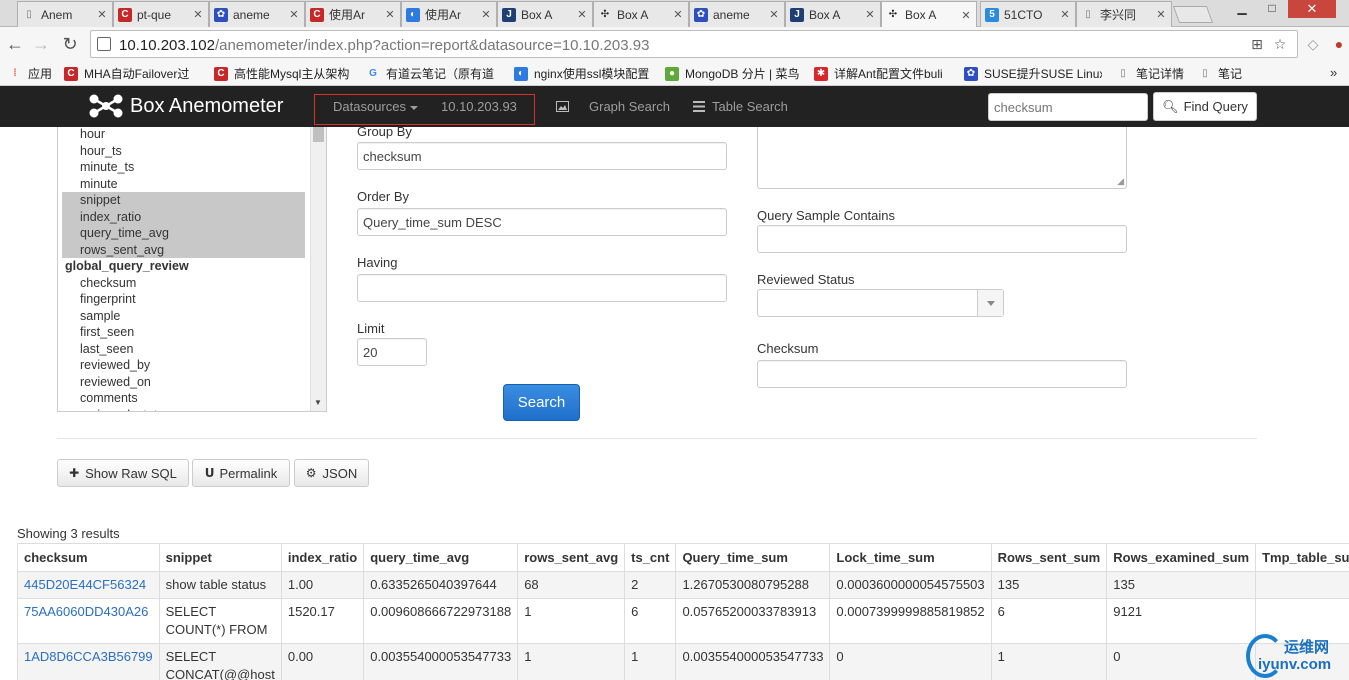 This screenshot has width=1349, height=680. What do you see at coordinates (183, 135) in the screenshot?
I see `field-option: hour` at bounding box center [183, 135].